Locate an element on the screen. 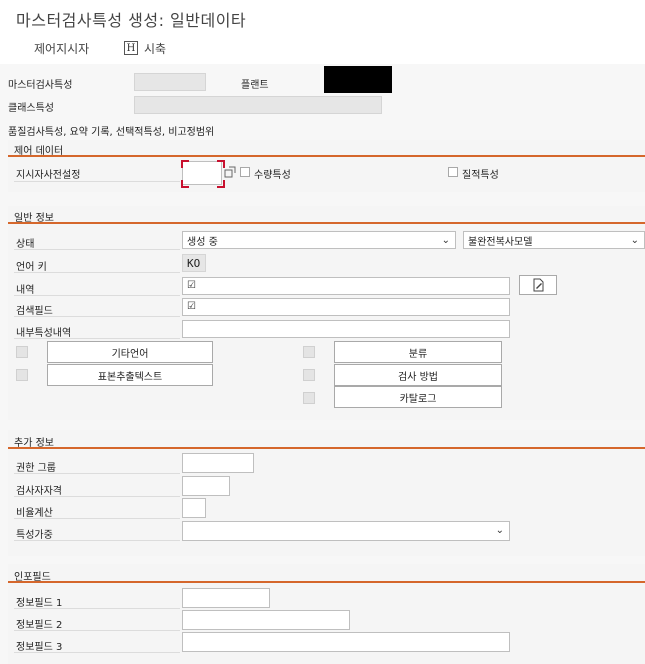 The width and height of the screenshot is (645, 664). general-panel-divider is located at coordinates (326, 223).